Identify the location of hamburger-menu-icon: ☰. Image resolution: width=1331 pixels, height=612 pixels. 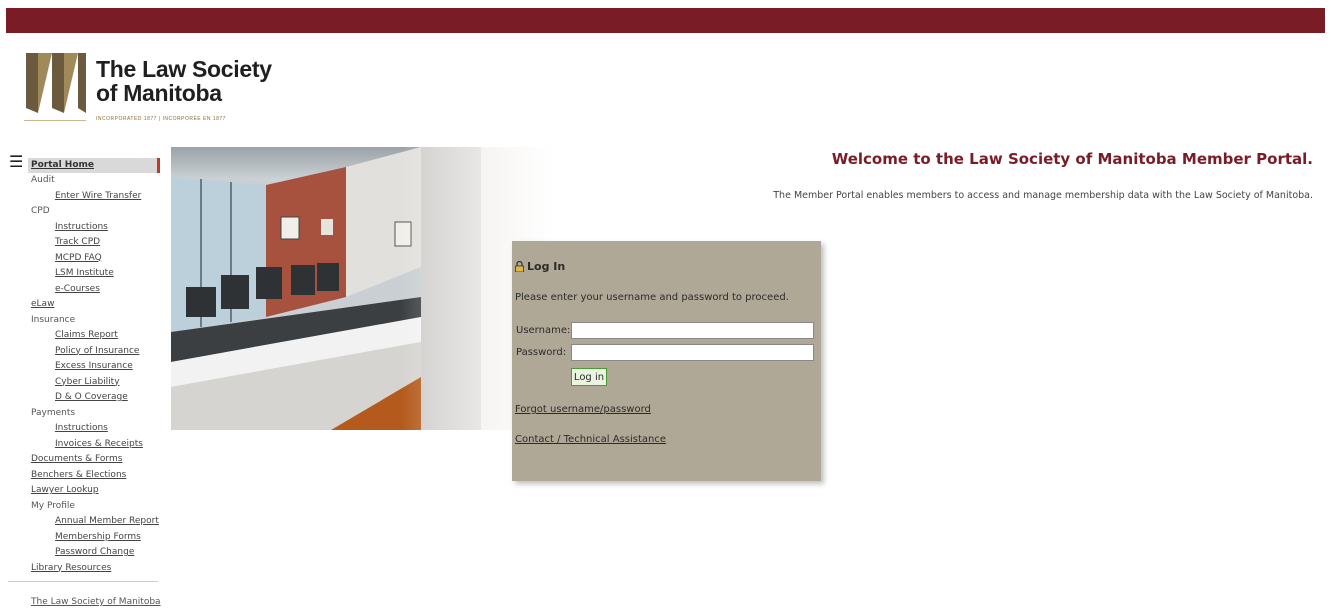
(16, 162).